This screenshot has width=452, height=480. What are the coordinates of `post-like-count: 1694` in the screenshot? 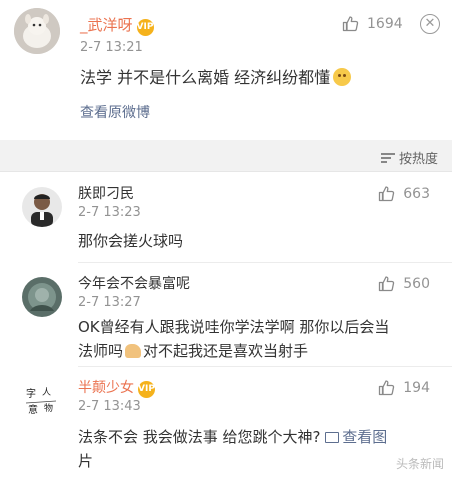 It's located at (385, 23).